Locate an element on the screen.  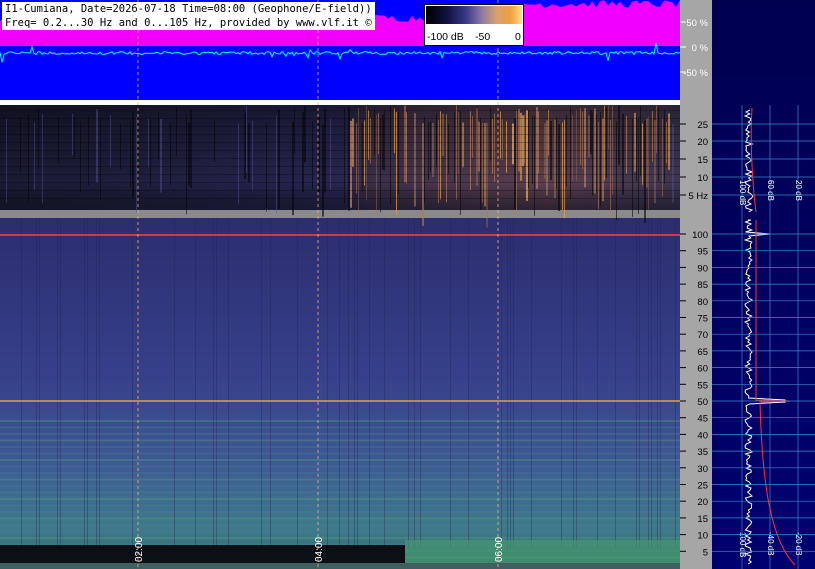
high-frequency-tick-label: 80 is located at coordinates (702, 302).